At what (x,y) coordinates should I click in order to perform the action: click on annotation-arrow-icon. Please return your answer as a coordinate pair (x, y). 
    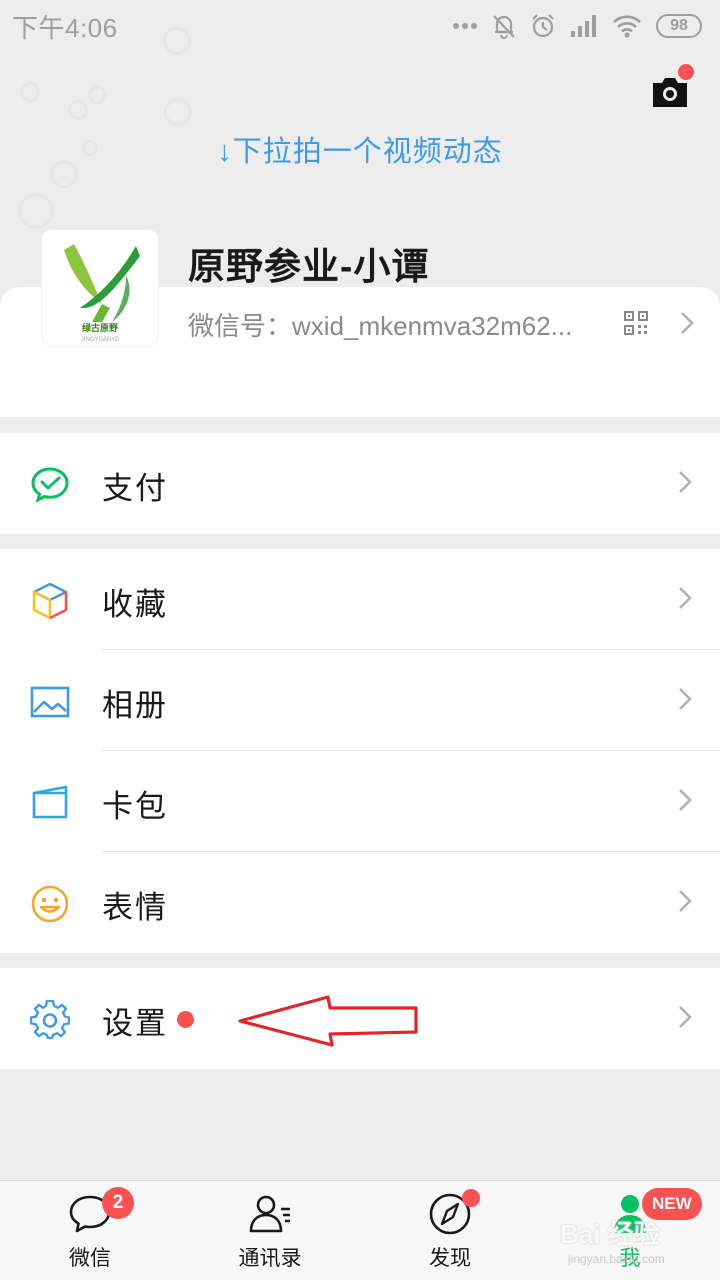
    Looking at the image, I should click on (328, 1021).